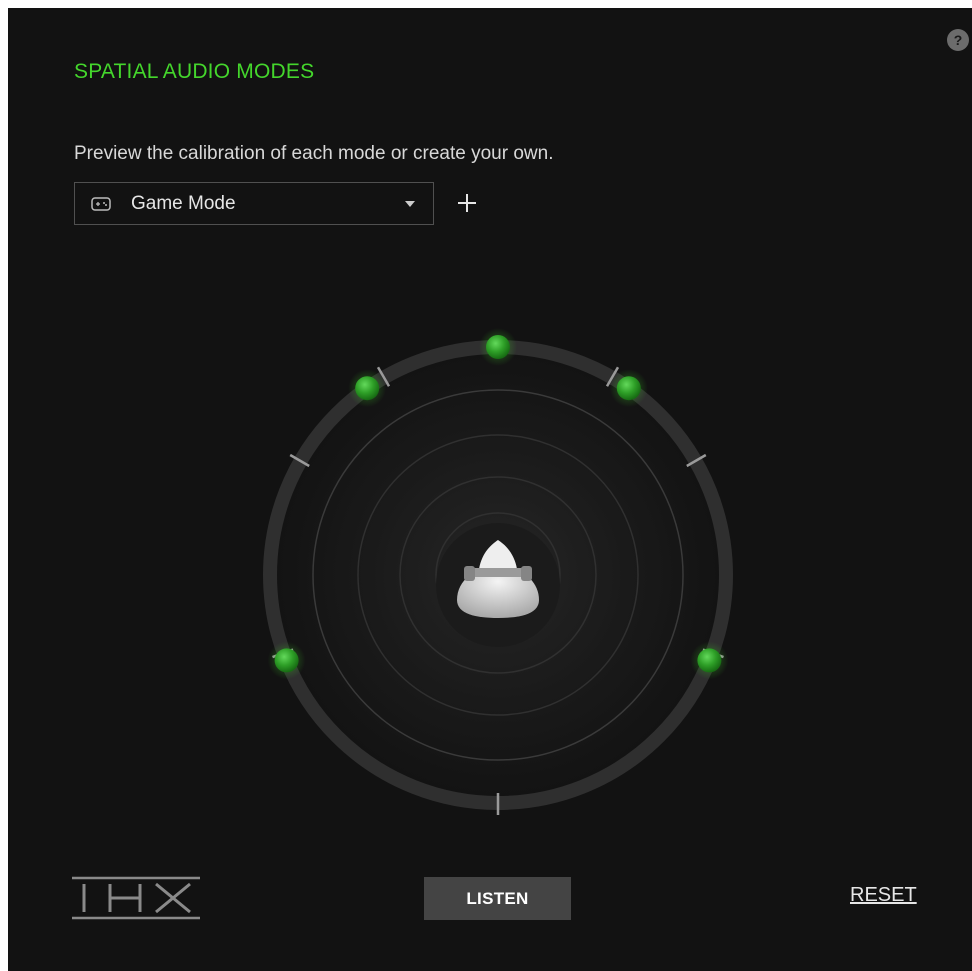 The width and height of the screenshot is (972, 971). Describe the element at coordinates (467, 203) in the screenshot. I see `add-mode-button` at that location.